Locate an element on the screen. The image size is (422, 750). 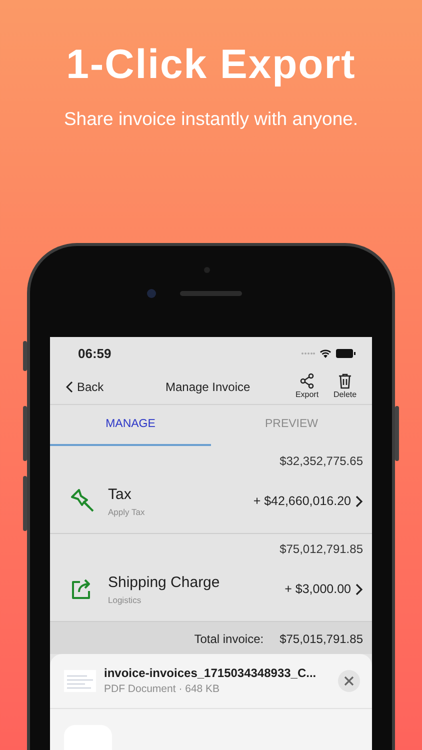
subtitle: Share invoice instantly with anyone. is located at coordinates (211, 119).